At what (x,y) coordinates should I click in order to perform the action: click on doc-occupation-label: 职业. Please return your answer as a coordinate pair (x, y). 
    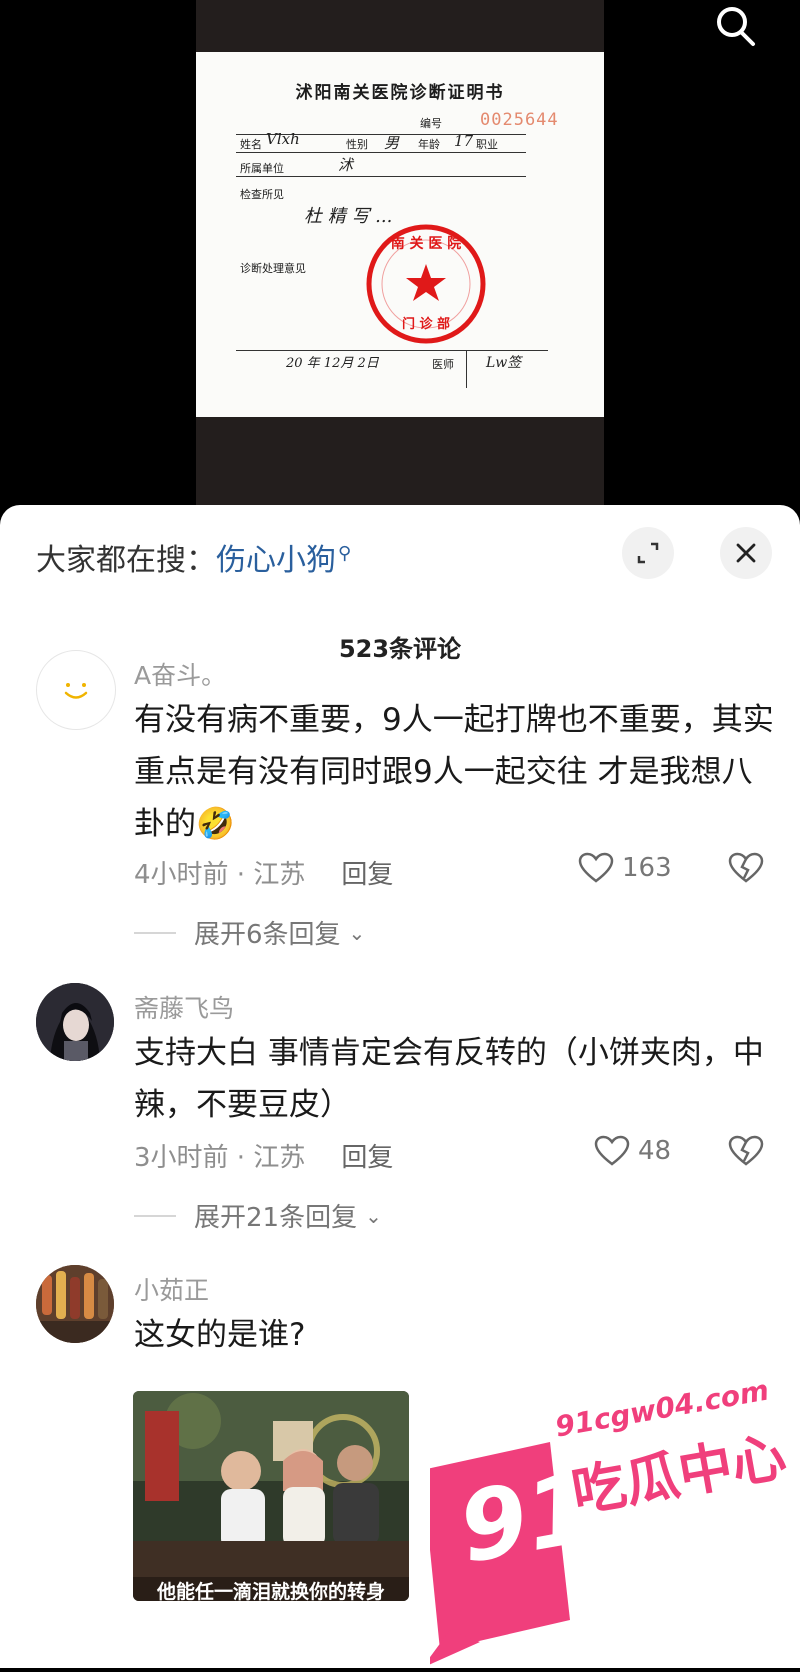
    Looking at the image, I should click on (487, 144).